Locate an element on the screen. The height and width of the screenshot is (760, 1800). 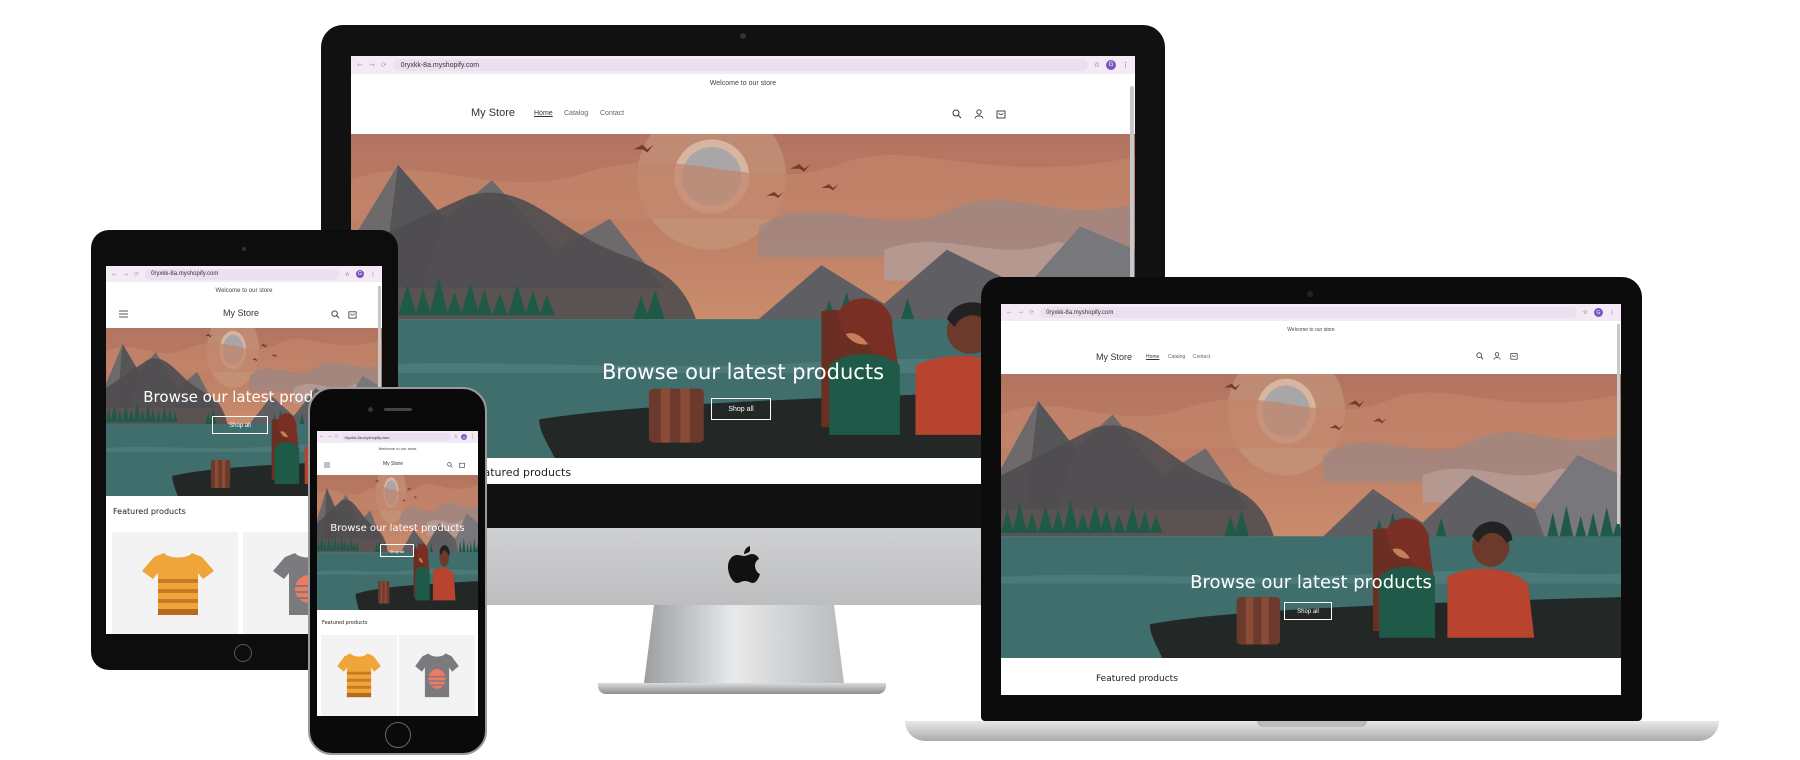
laptop-camera is located at coordinates (1310, 294).